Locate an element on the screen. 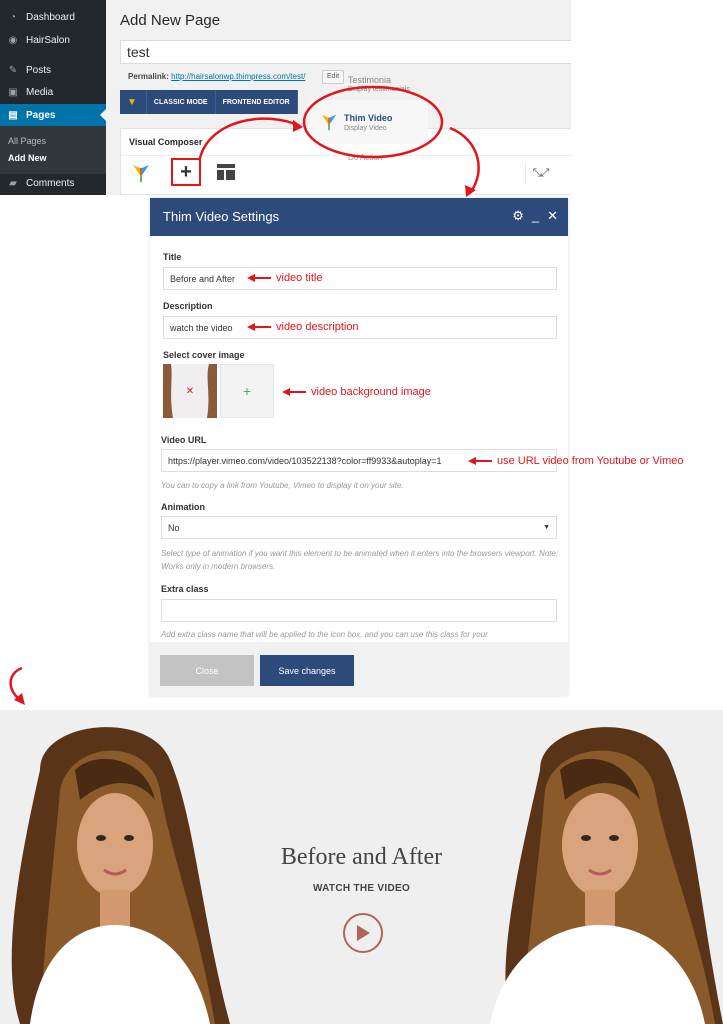 This screenshot has height=1024, width=723. cover-image-thumbnail: ✕ is located at coordinates (190, 391).